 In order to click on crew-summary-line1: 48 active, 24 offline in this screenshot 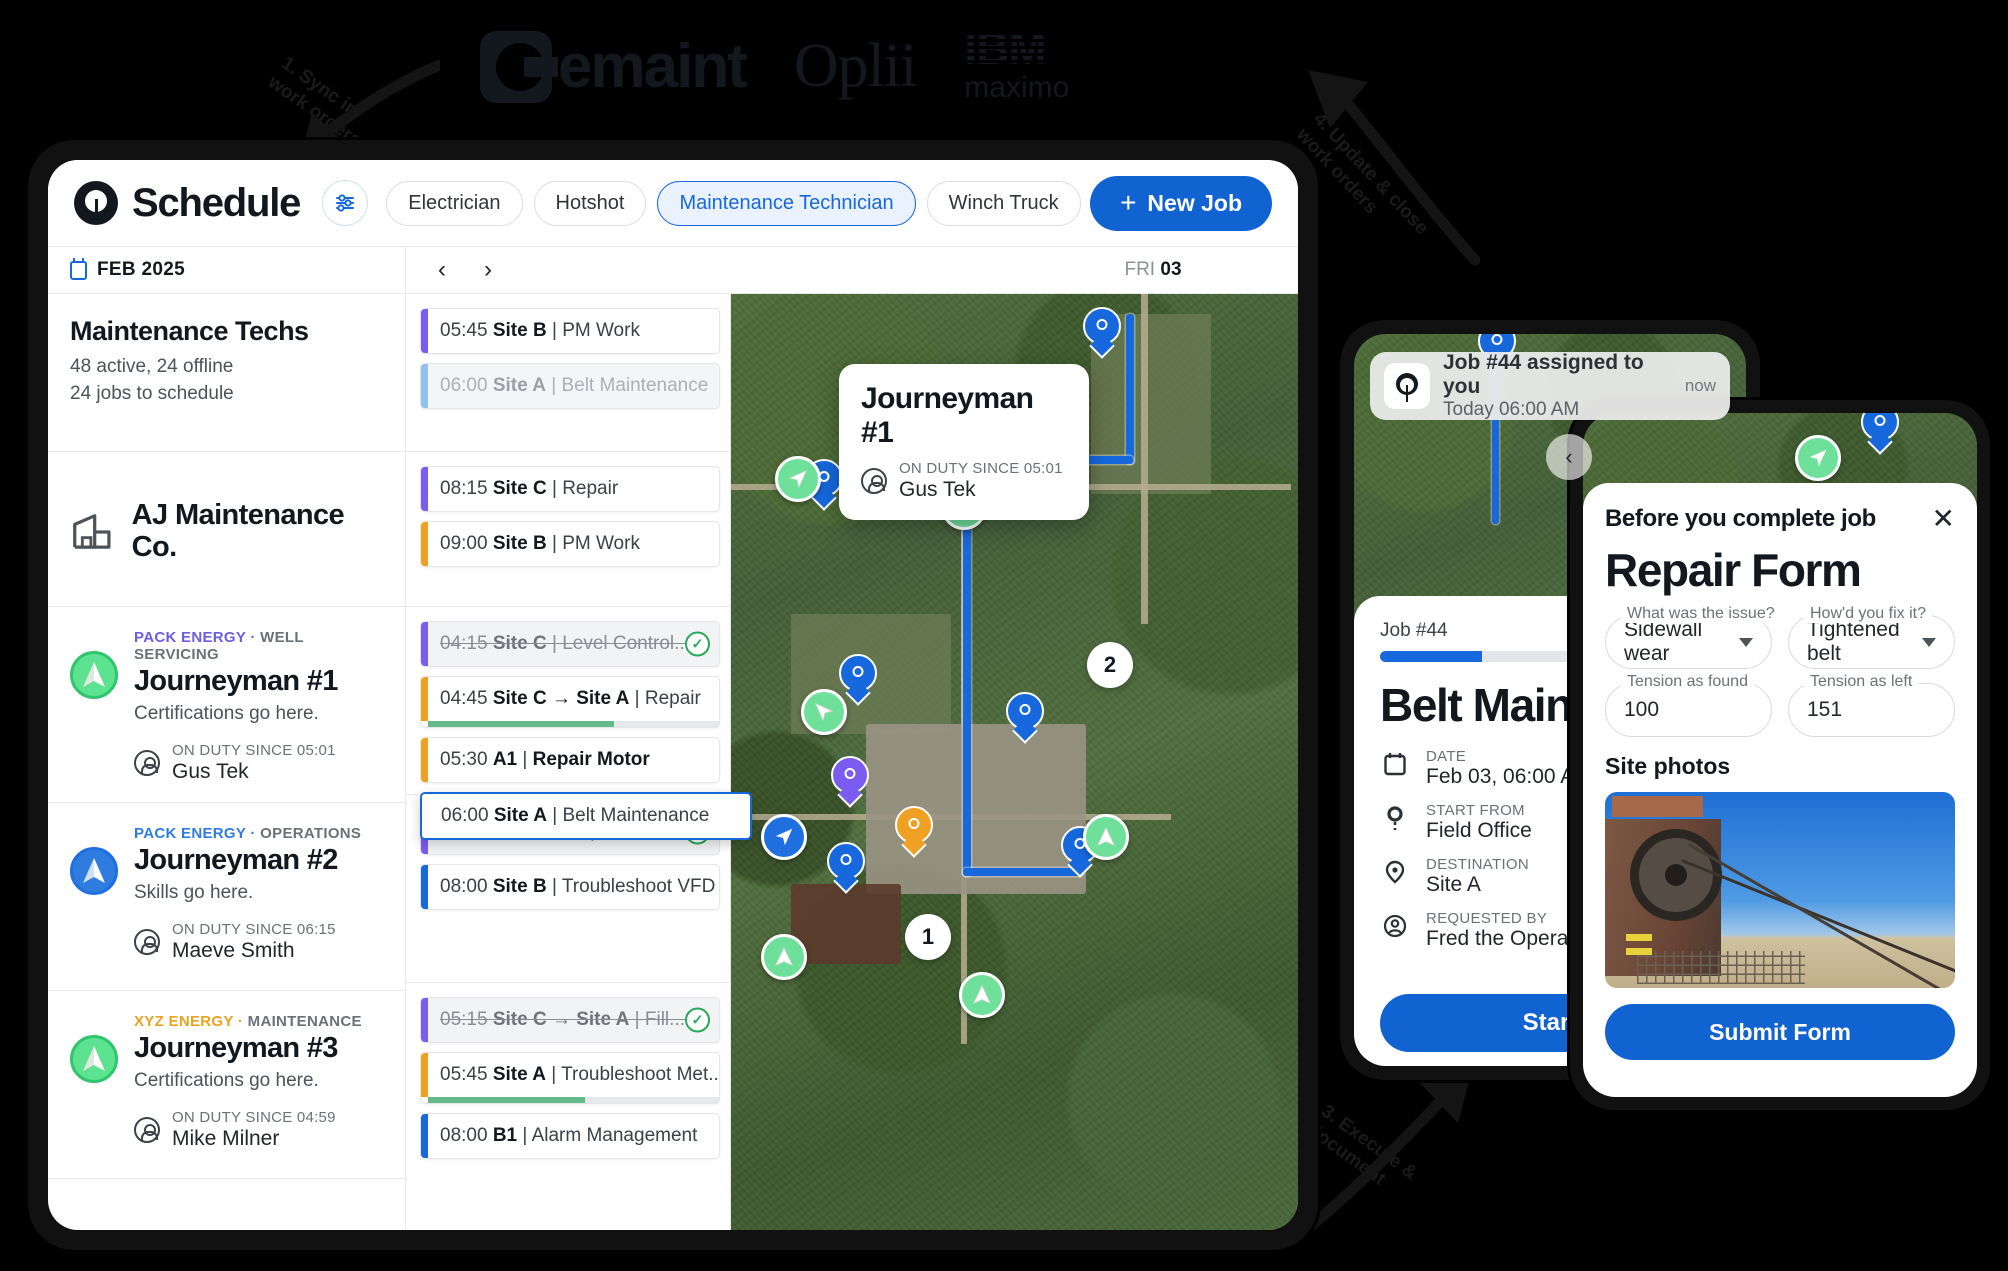, I will do `click(152, 366)`.